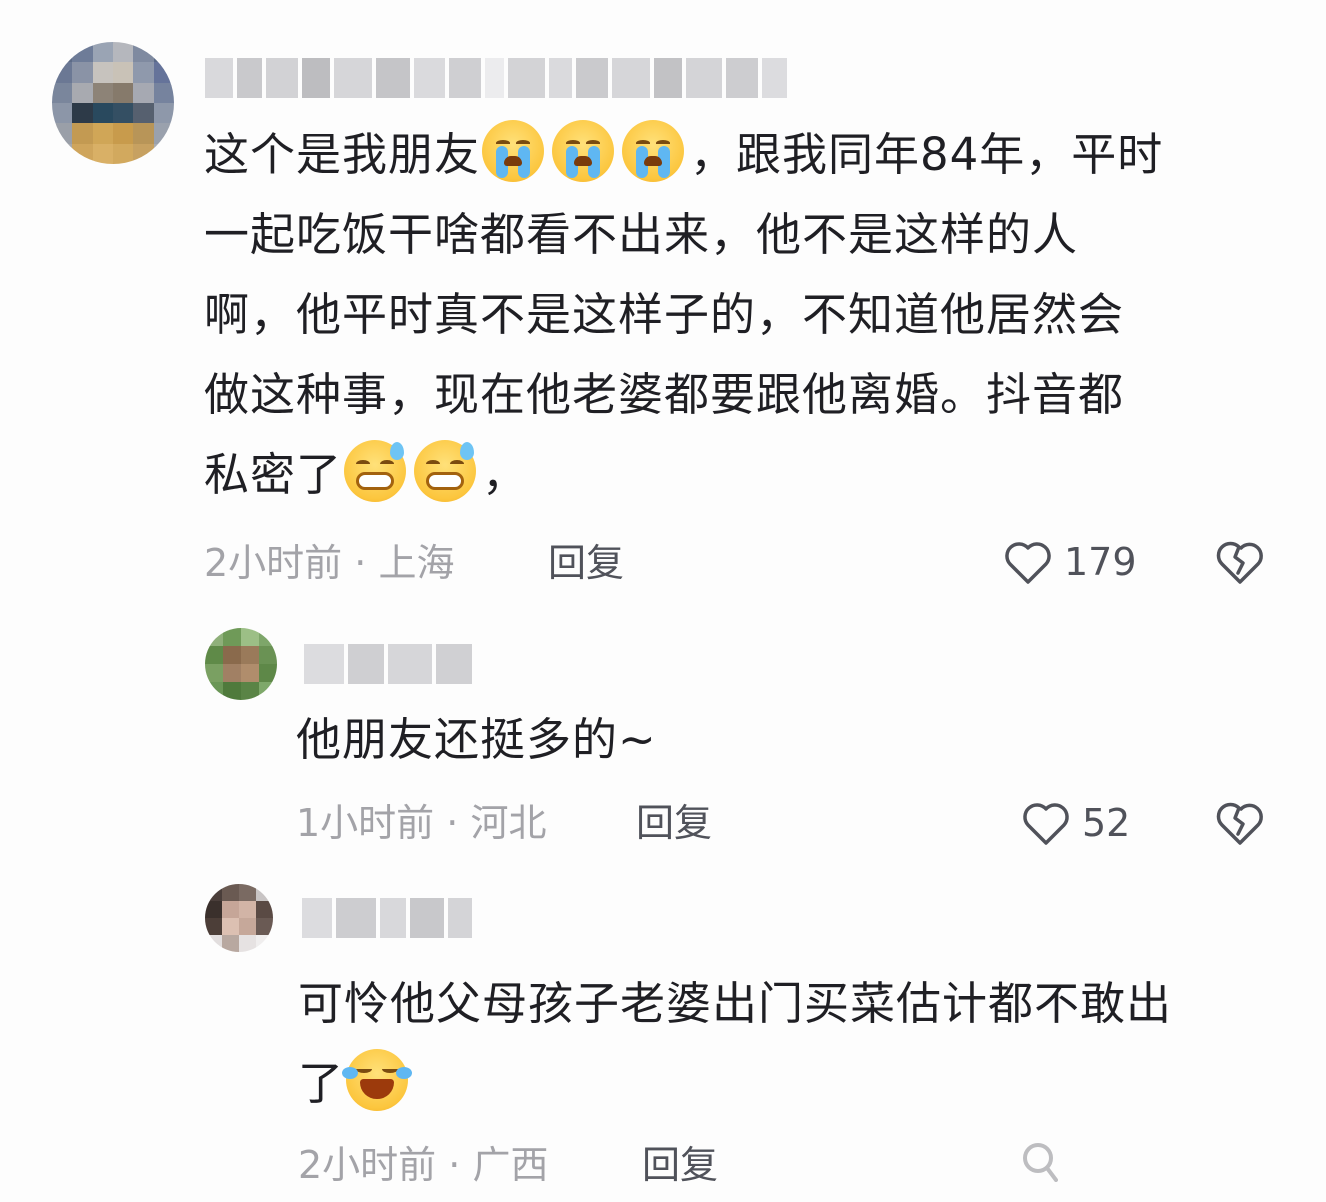 The width and height of the screenshot is (1326, 1202). What do you see at coordinates (377, 1080) in the screenshot?
I see `laughing-tears-emoji-icon` at bounding box center [377, 1080].